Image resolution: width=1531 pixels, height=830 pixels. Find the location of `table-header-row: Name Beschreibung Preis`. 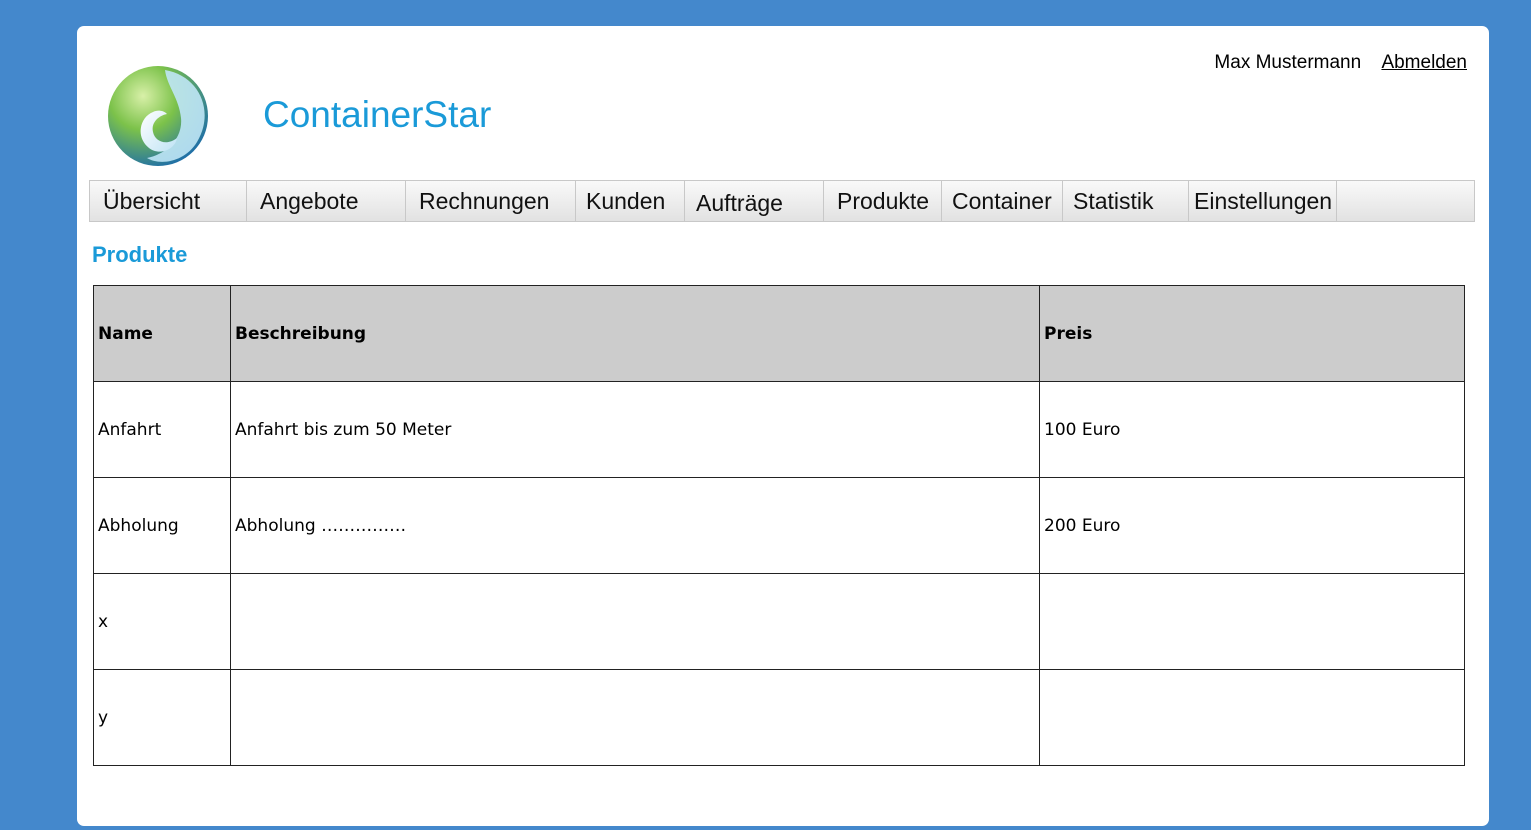

table-header-row: Name Beschreibung Preis is located at coordinates (779, 333).